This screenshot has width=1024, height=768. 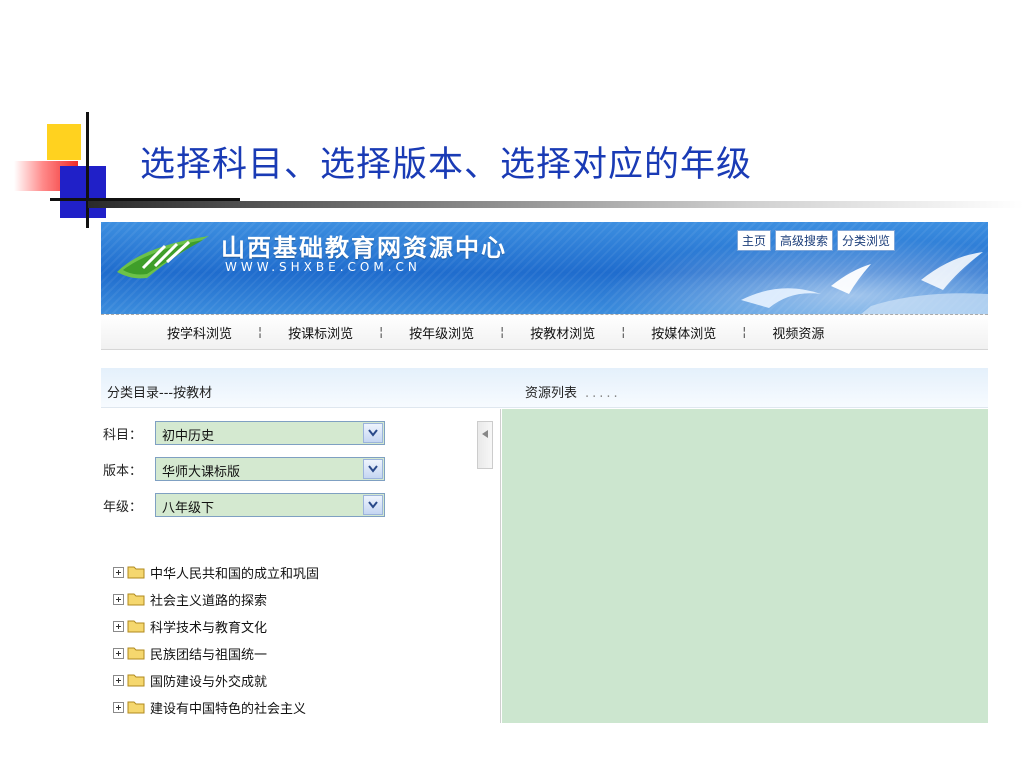 I want to click on edition-dropdown-button, so click(x=373, y=469).